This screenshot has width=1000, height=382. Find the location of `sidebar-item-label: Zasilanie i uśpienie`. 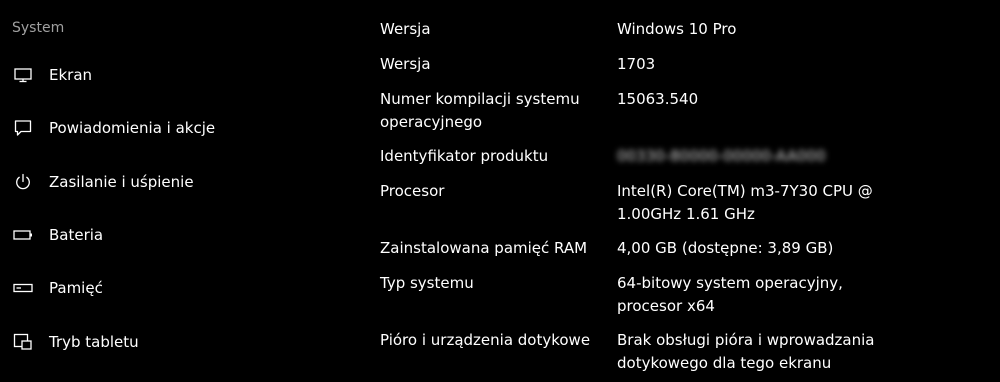

sidebar-item-label: Zasilanie i uśpienie is located at coordinates (121, 182).